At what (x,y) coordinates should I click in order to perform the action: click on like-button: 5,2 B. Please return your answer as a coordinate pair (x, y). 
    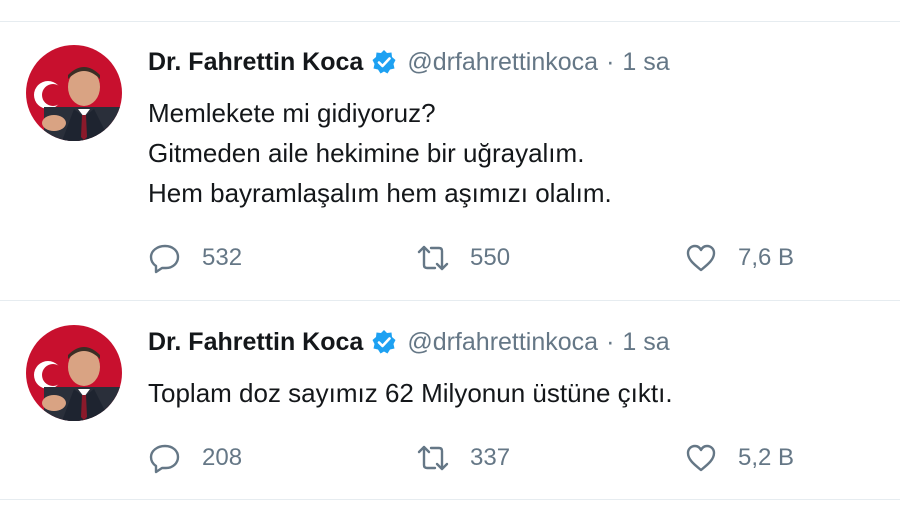
    Looking at the image, I should click on (739, 458).